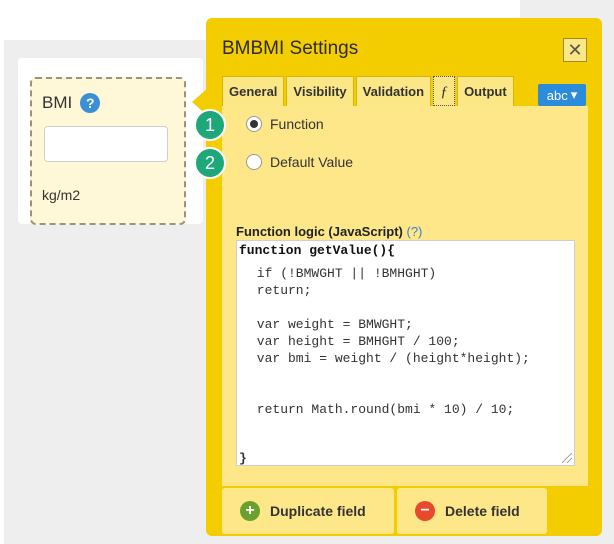 Image resolution: width=614 pixels, height=544 pixels. I want to click on minus-circle-icon: −, so click(425, 511).